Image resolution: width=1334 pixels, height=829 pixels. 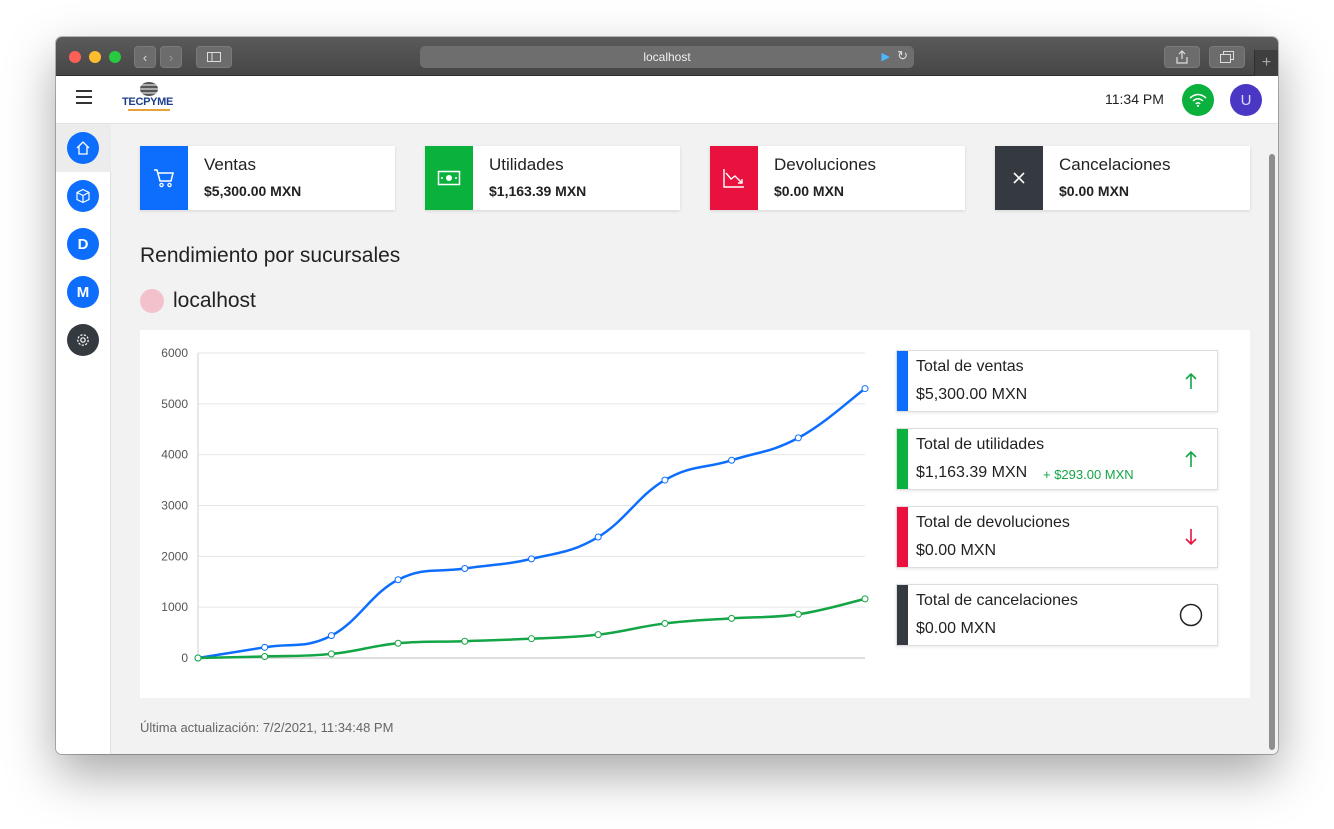 I want to click on speaker-icon: ▶, so click(x=886, y=56).